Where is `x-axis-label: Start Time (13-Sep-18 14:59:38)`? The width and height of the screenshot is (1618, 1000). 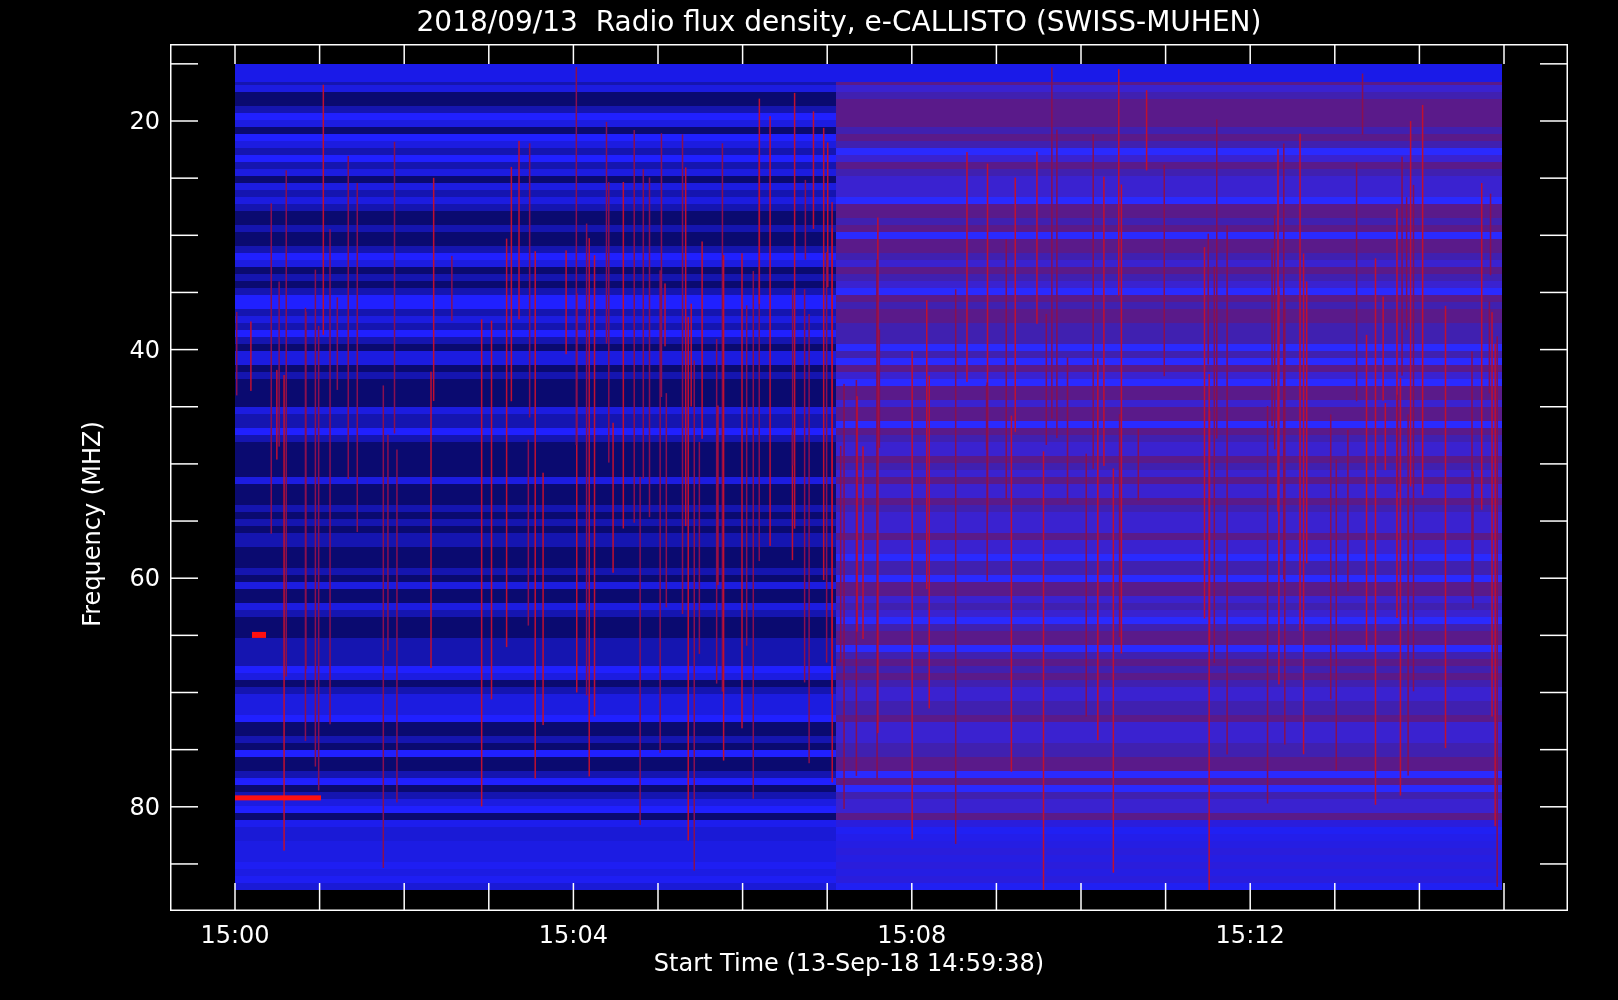 x-axis-label: Start Time (13-Sep-18 14:59:38) is located at coordinates (849, 963).